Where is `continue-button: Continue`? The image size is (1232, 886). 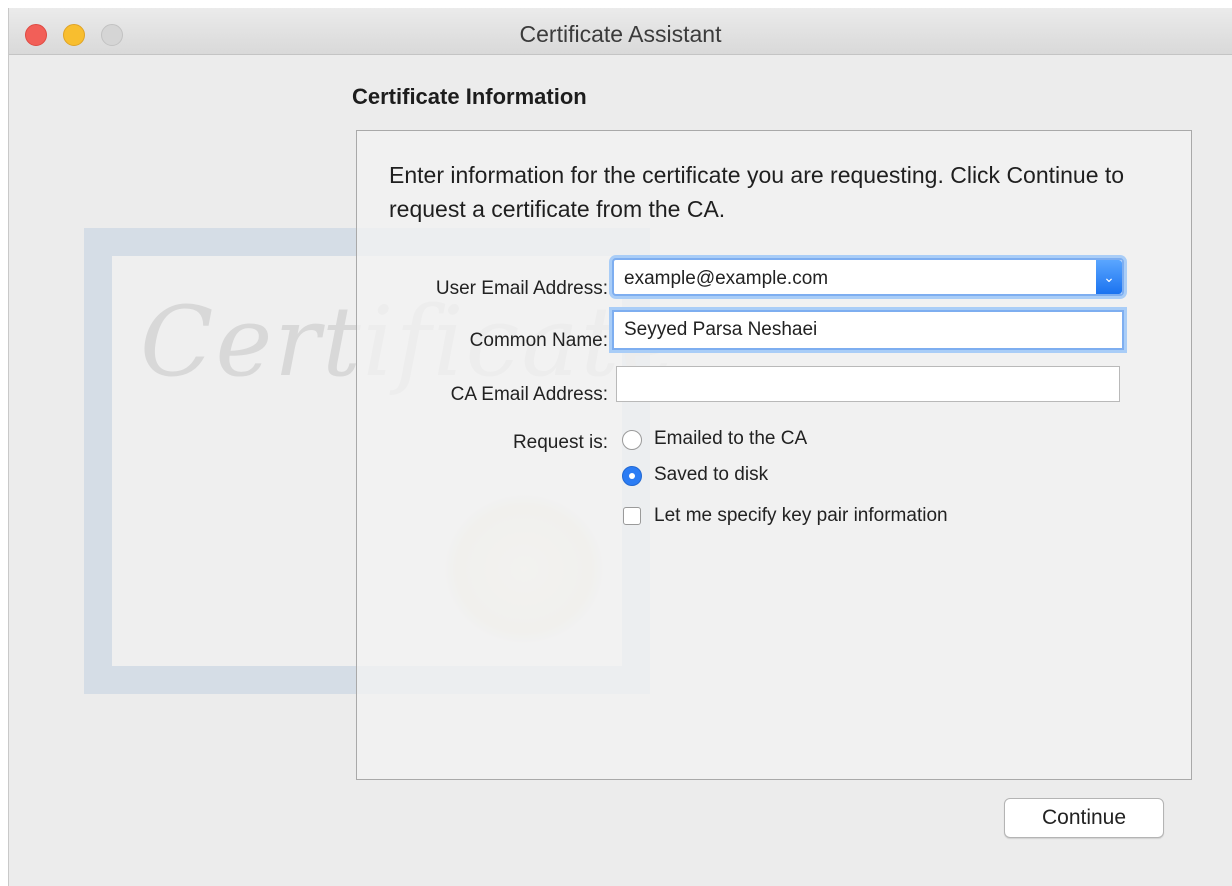 continue-button: Continue is located at coordinates (1084, 818).